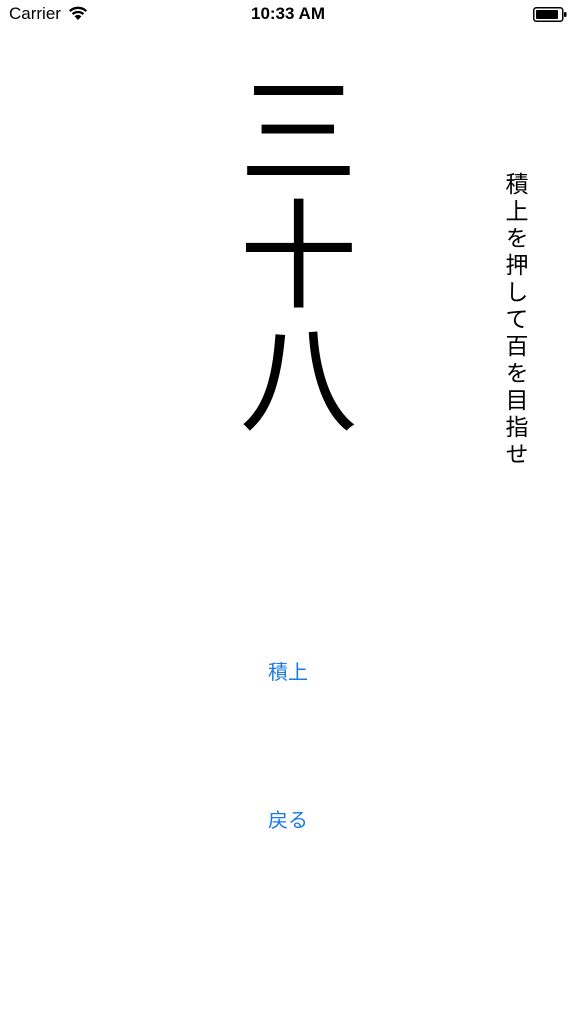  I want to click on status-bar: Carrier 10:33 AM, so click(288, 15).